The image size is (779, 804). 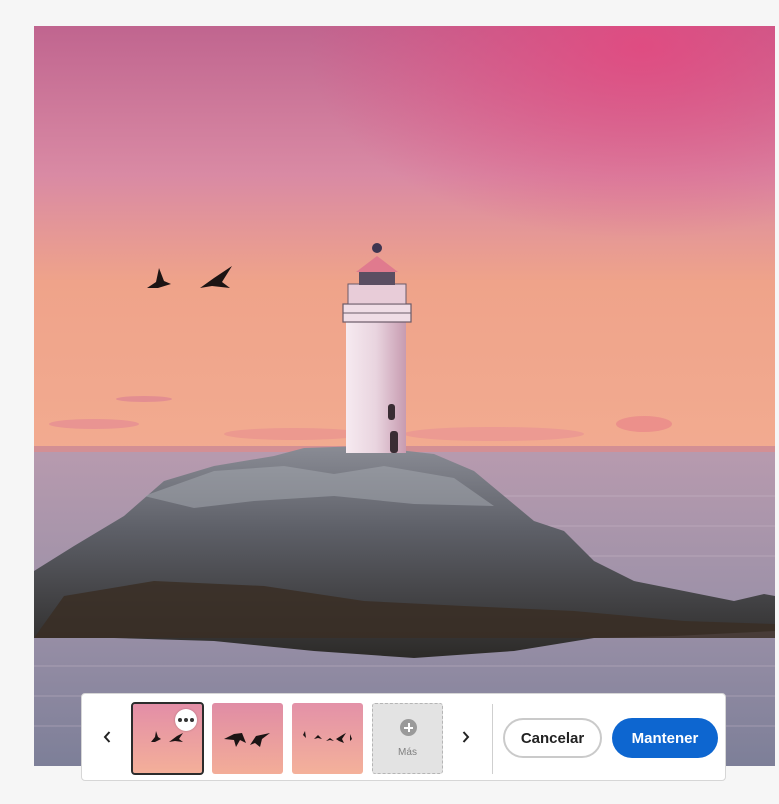 What do you see at coordinates (665, 738) in the screenshot?
I see `keep-button: Mantener` at bounding box center [665, 738].